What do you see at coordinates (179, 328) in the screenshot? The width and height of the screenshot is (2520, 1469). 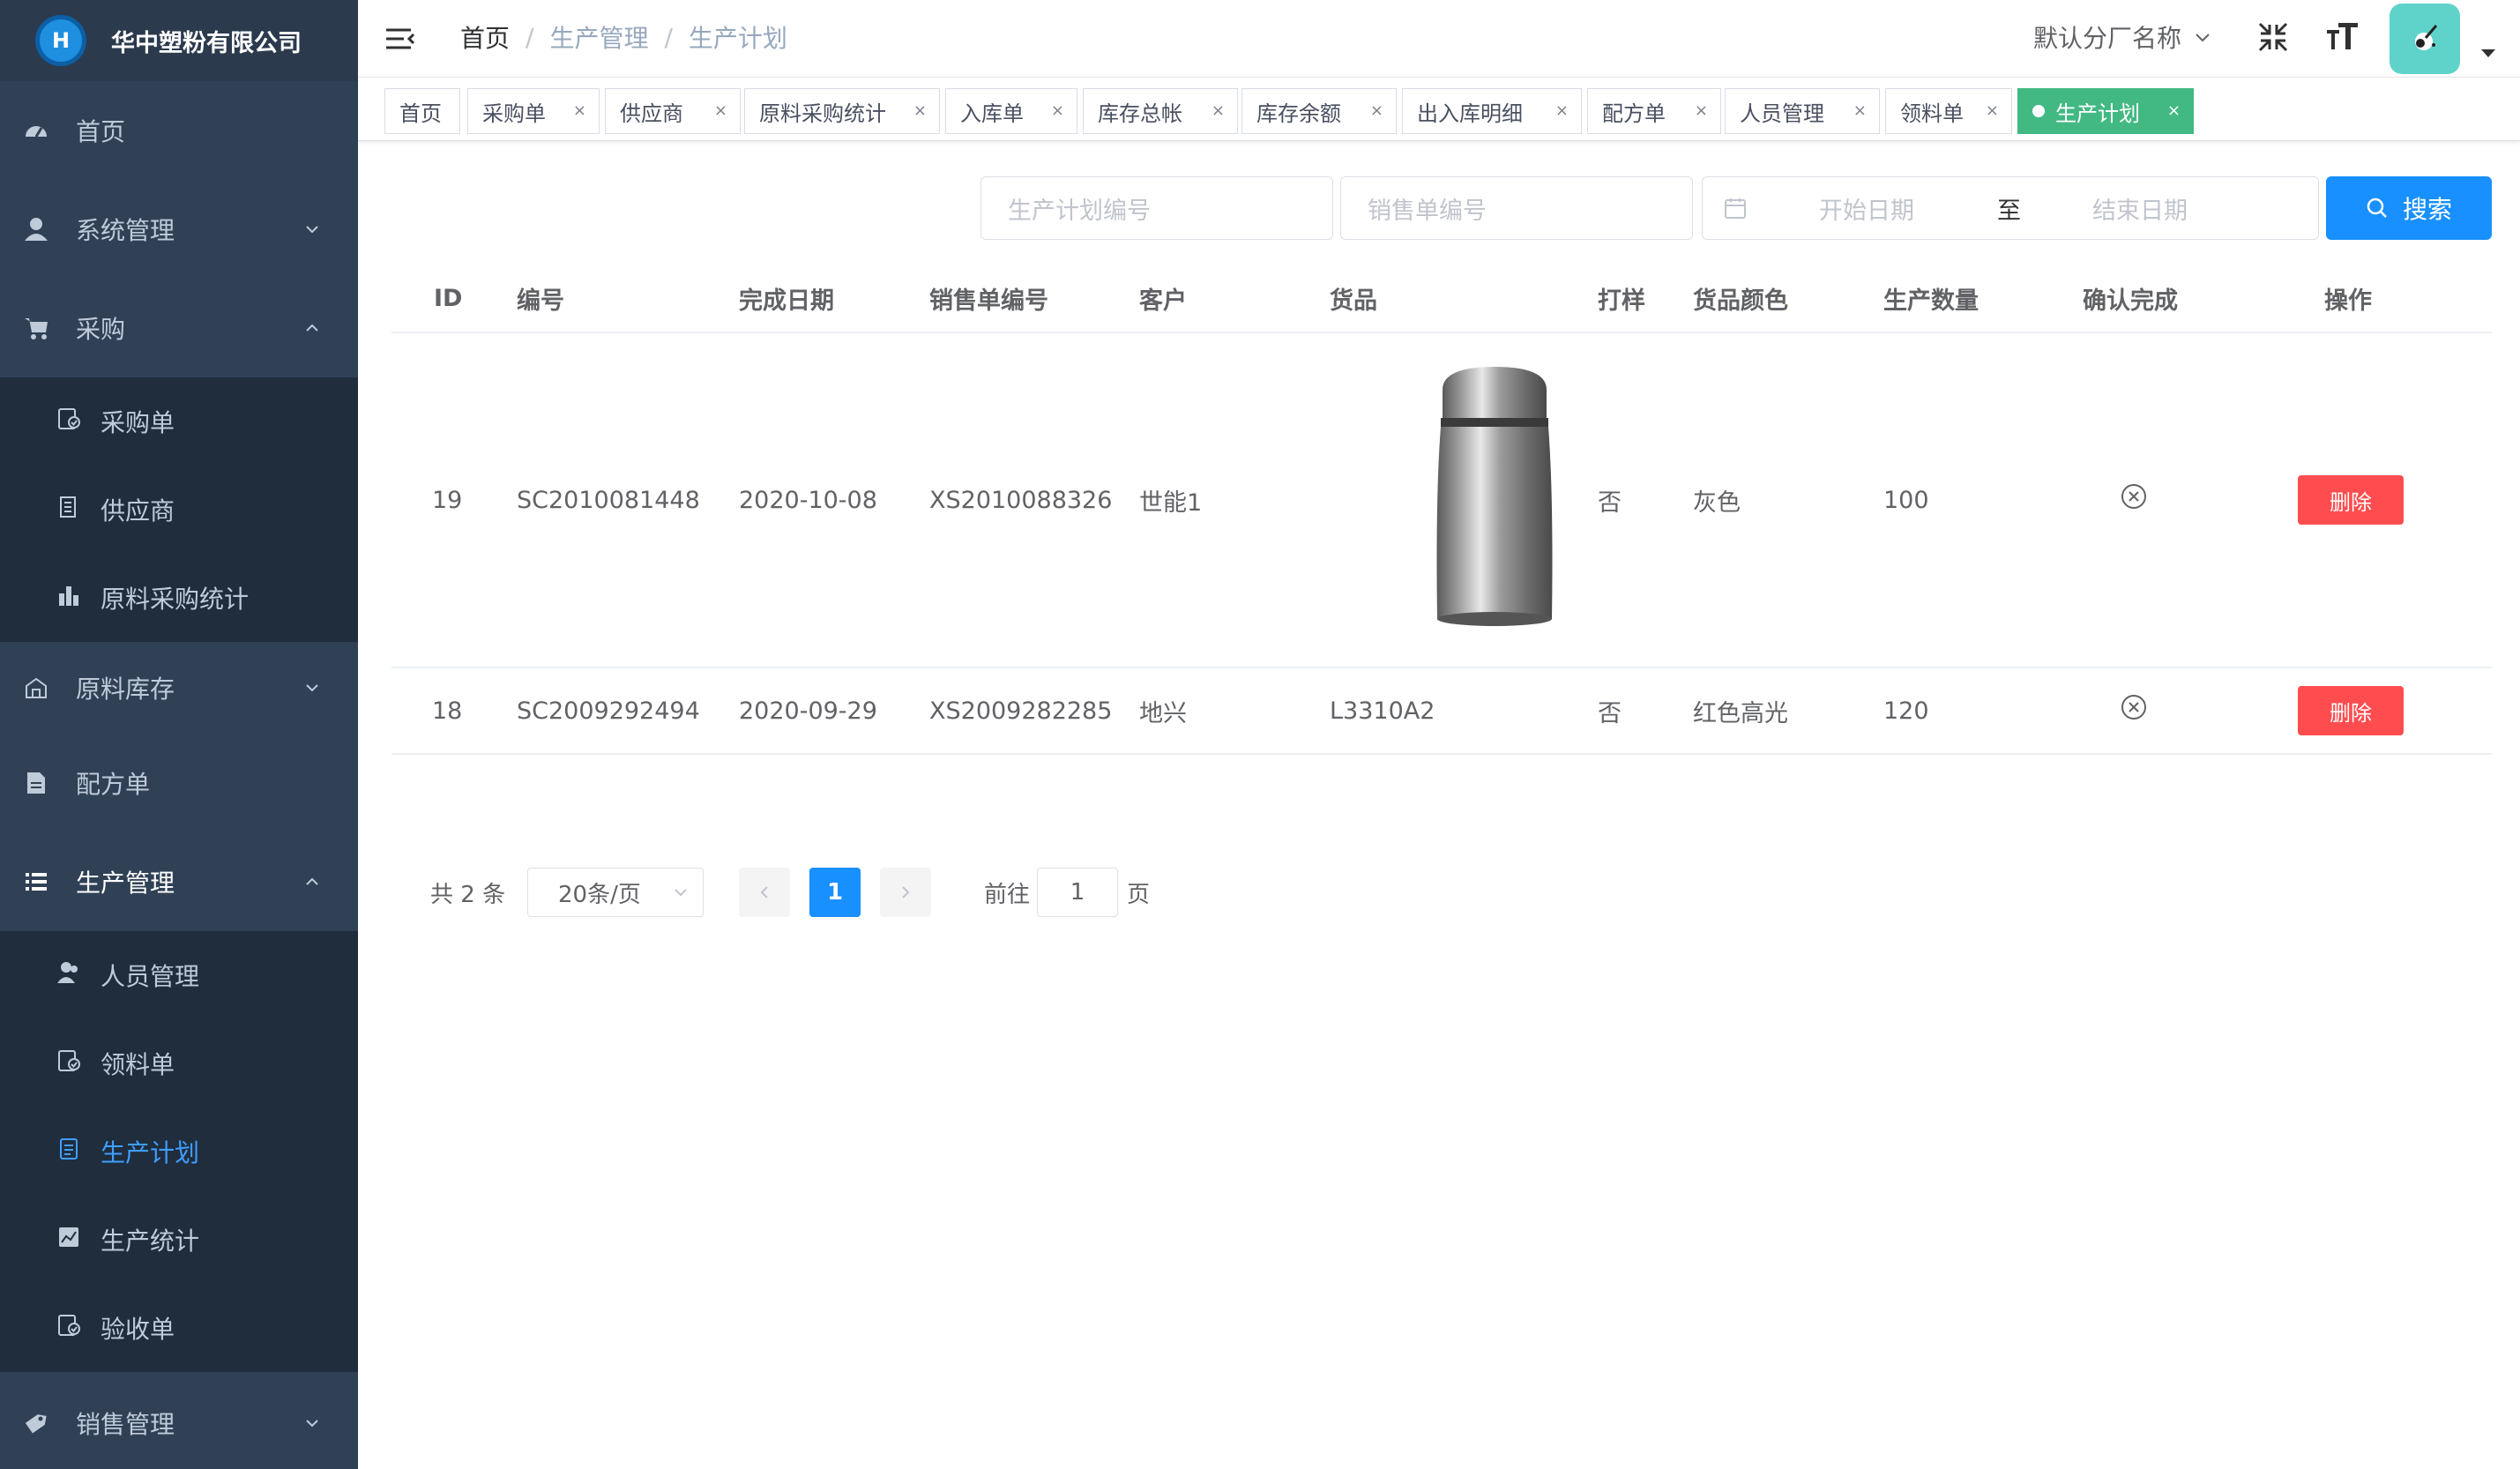 I see `sidebar-item-purchase: 采购` at bounding box center [179, 328].